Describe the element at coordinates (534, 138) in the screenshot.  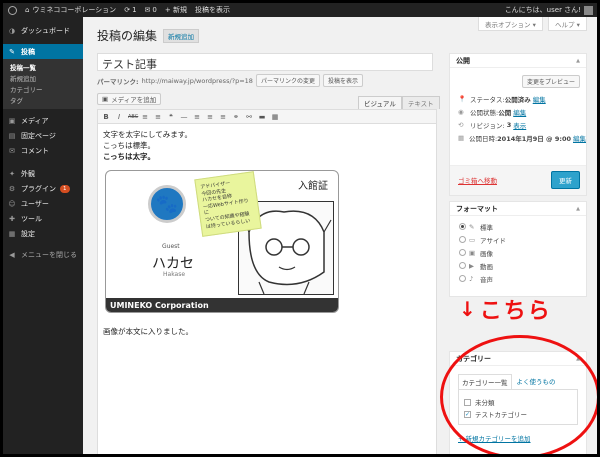
I see `publish-date-value: 2014年1月9日 @ 9:00` at that location.